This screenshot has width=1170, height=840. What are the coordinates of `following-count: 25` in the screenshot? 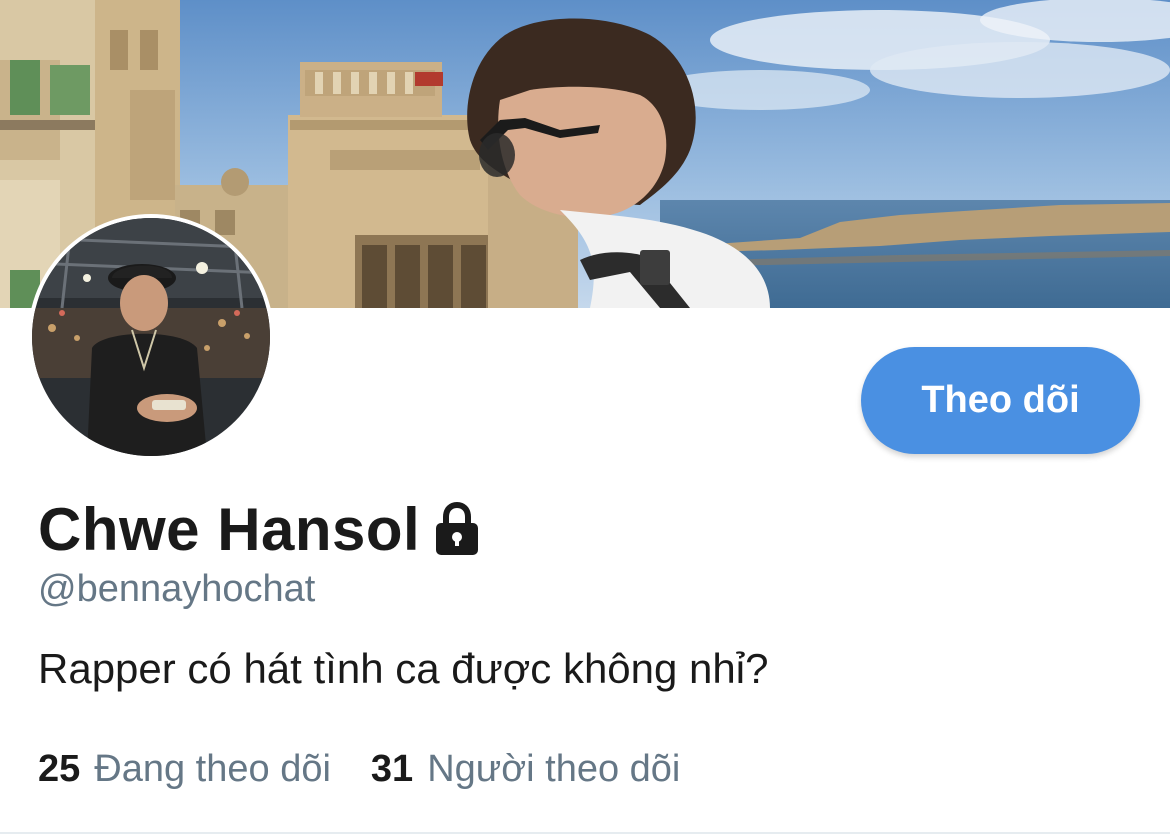 It's located at (59, 769).